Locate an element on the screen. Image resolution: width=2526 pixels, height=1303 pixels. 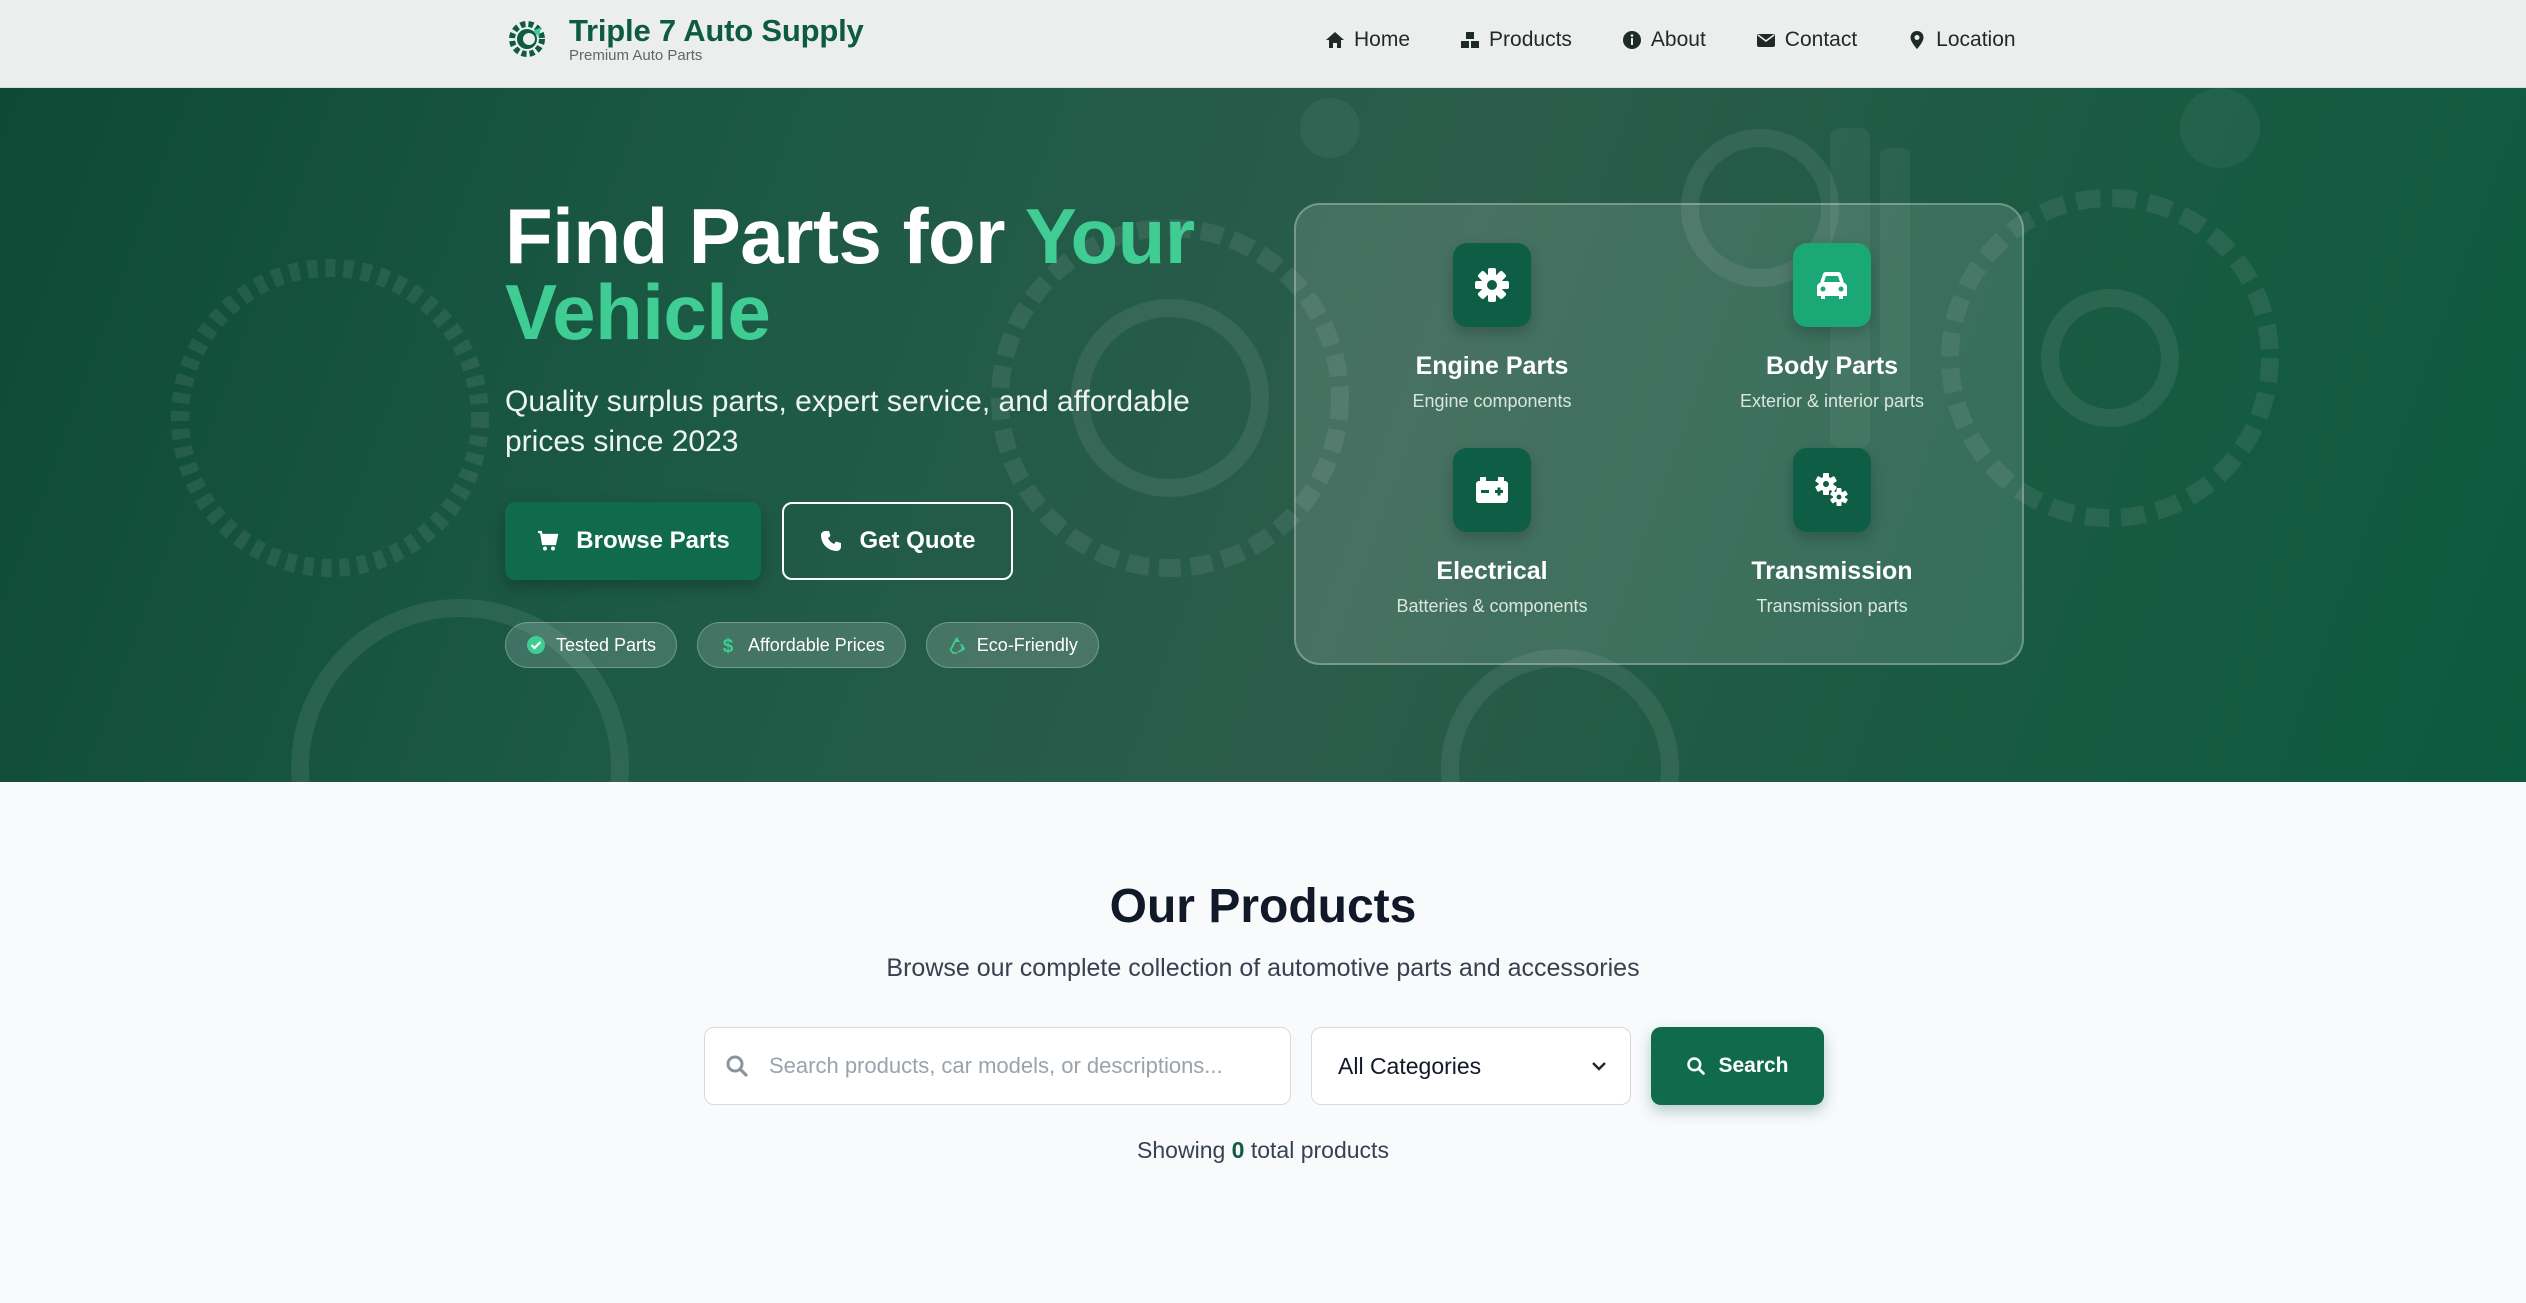
cogs-icon is located at coordinates (1831, 489).